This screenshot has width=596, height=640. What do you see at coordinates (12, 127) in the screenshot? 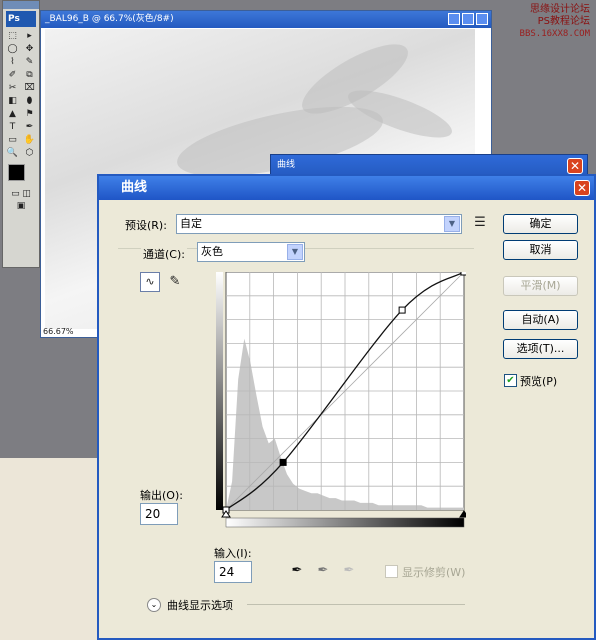
I see `tool-icon-15: T` at bounding box center [12, 127].